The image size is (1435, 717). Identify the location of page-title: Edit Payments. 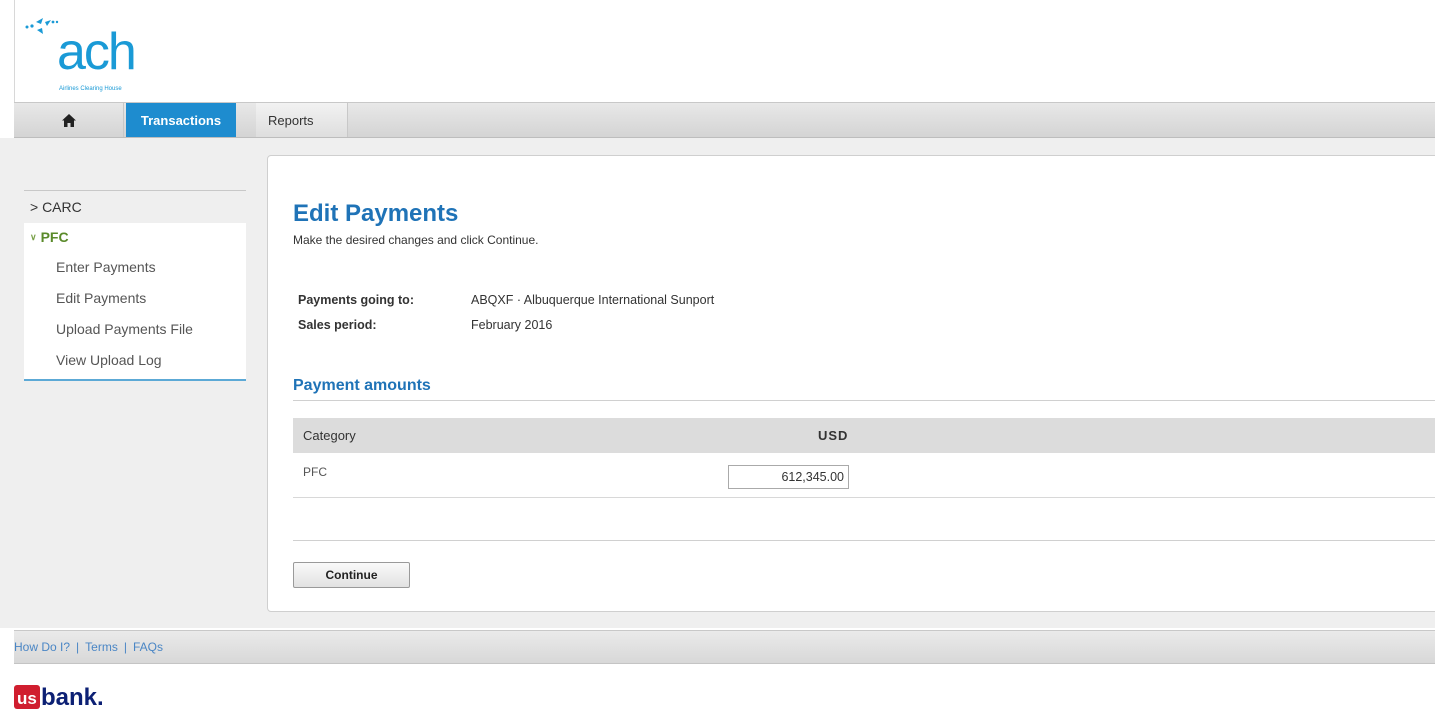
(376, 213).